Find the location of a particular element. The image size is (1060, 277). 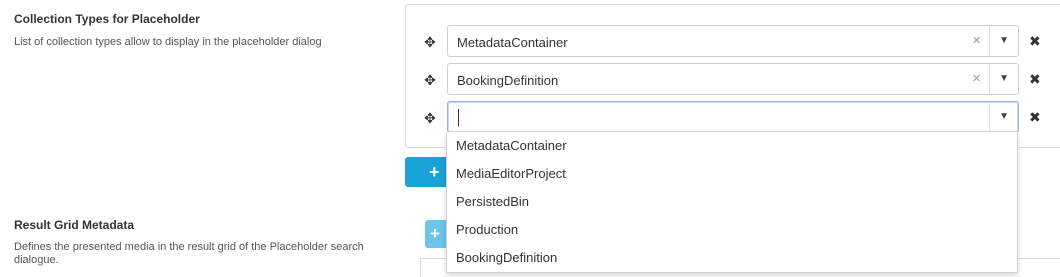

collection-types-title: Collection Types for Placeholder is located at coordinates (107, 19).